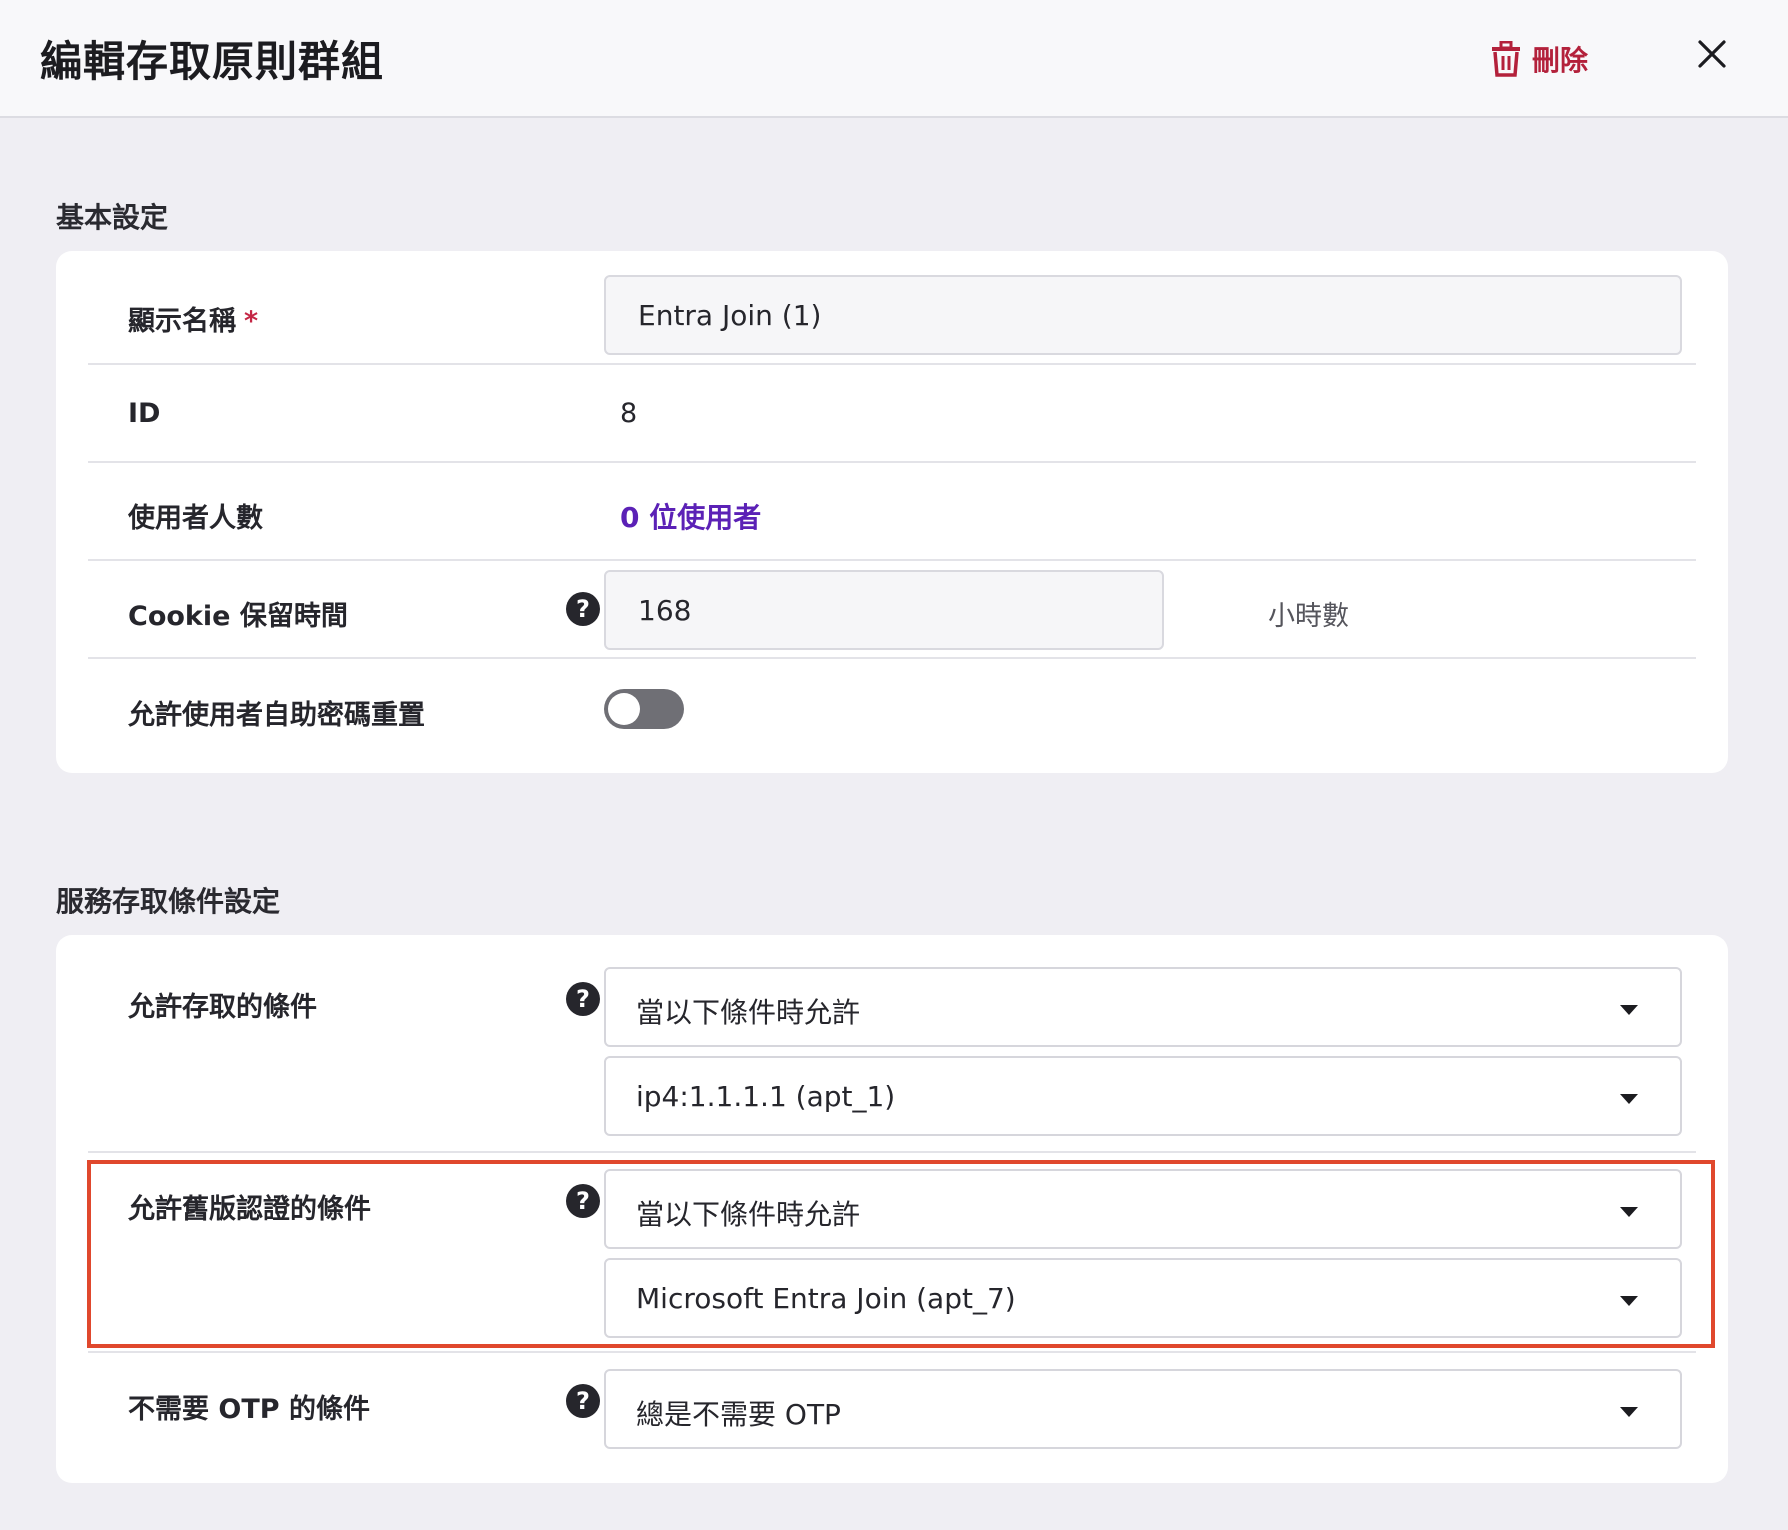  I want to click on access-condition-value: ip4:1.1.1.1 (apt_1), so click(766, 1096).